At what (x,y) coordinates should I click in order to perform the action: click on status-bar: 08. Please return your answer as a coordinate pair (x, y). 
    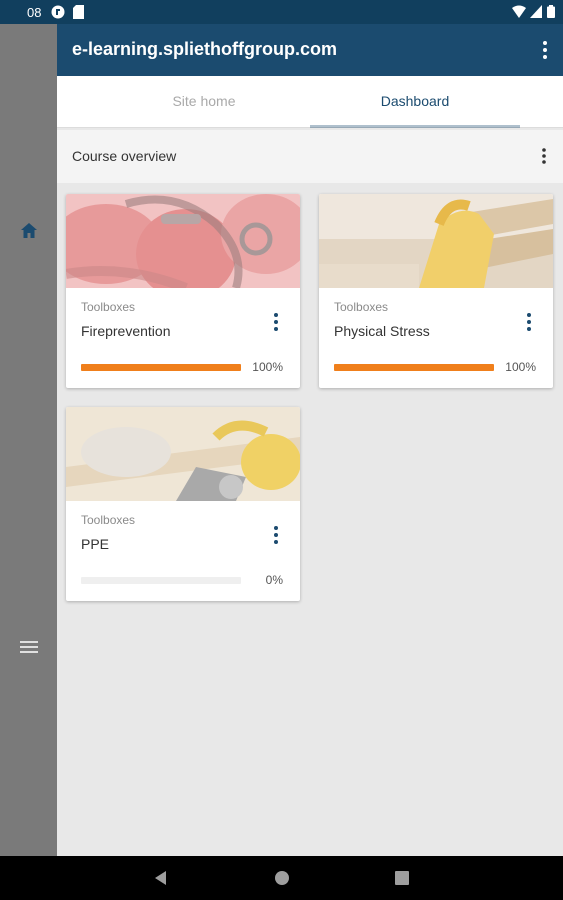
    Looking at the image, I should click on (281, 12).